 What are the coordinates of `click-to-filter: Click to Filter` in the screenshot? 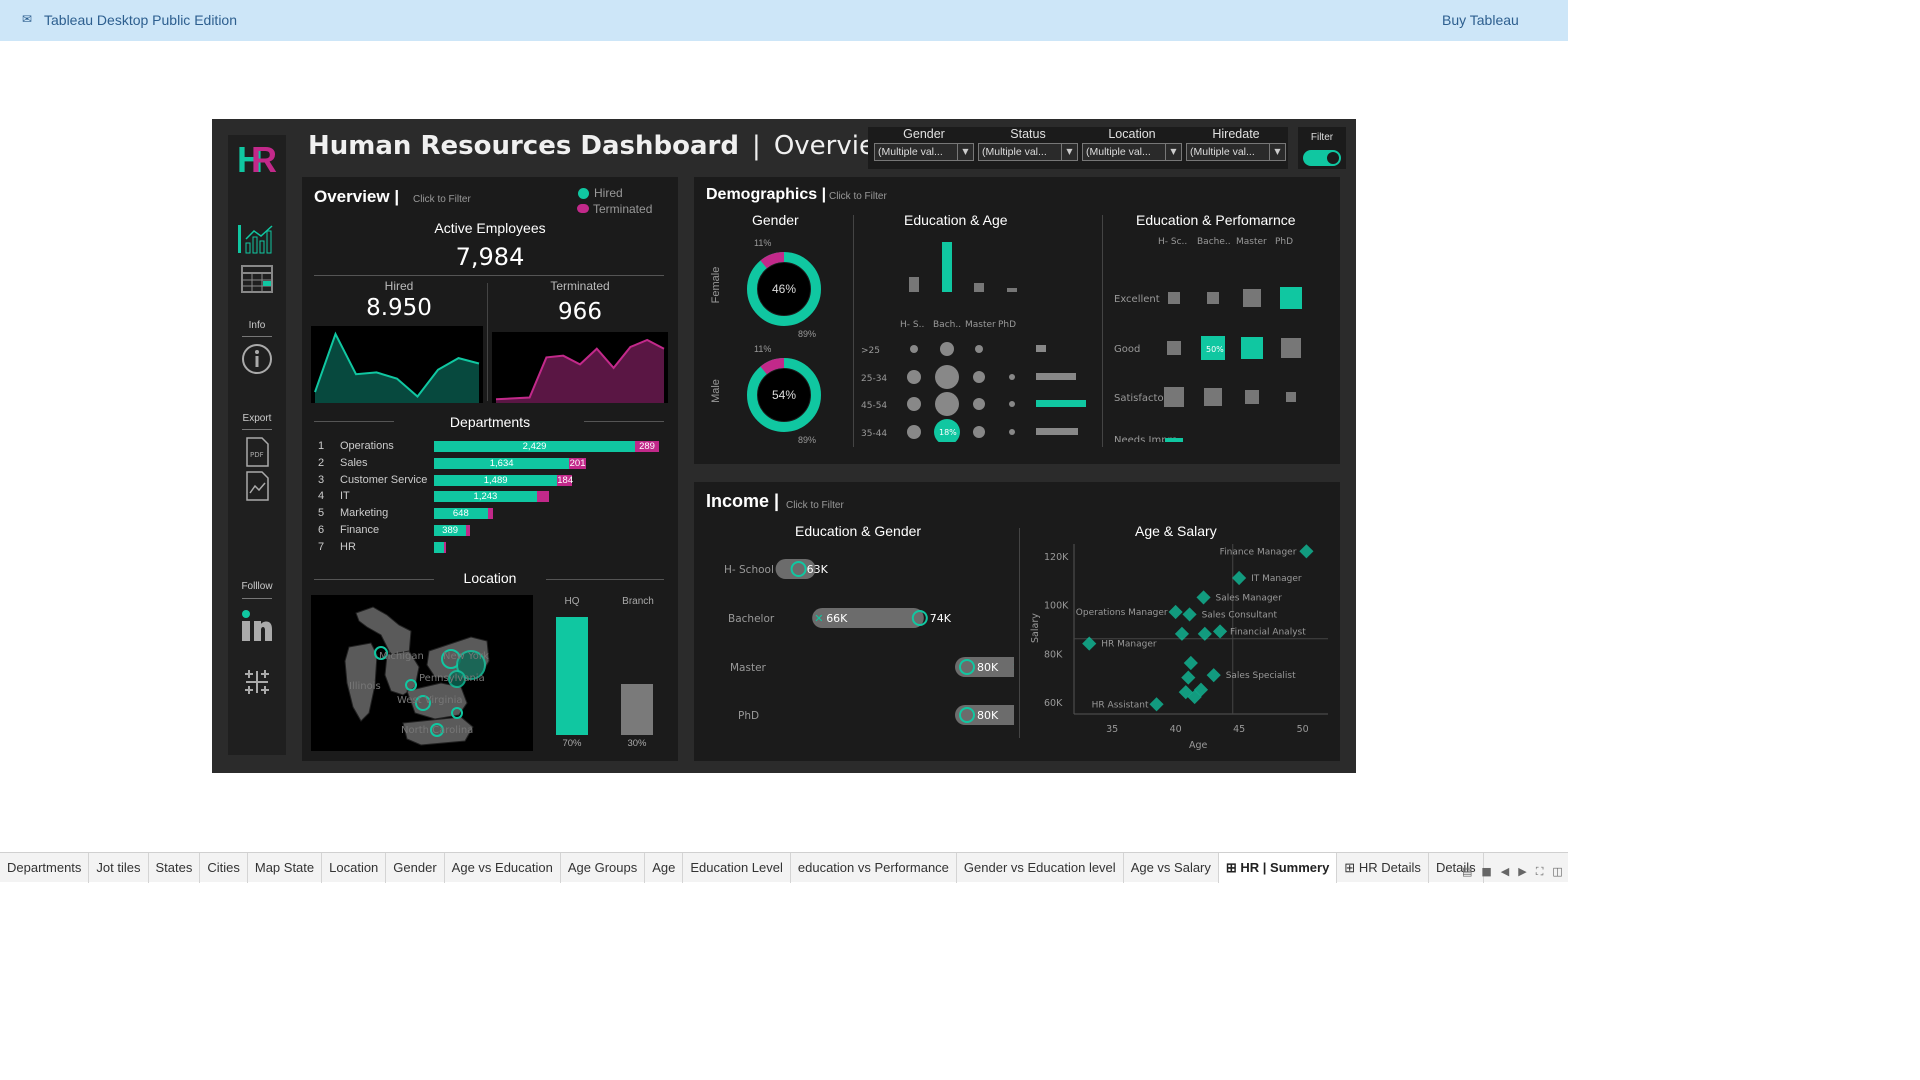 It's located at (442, 199).